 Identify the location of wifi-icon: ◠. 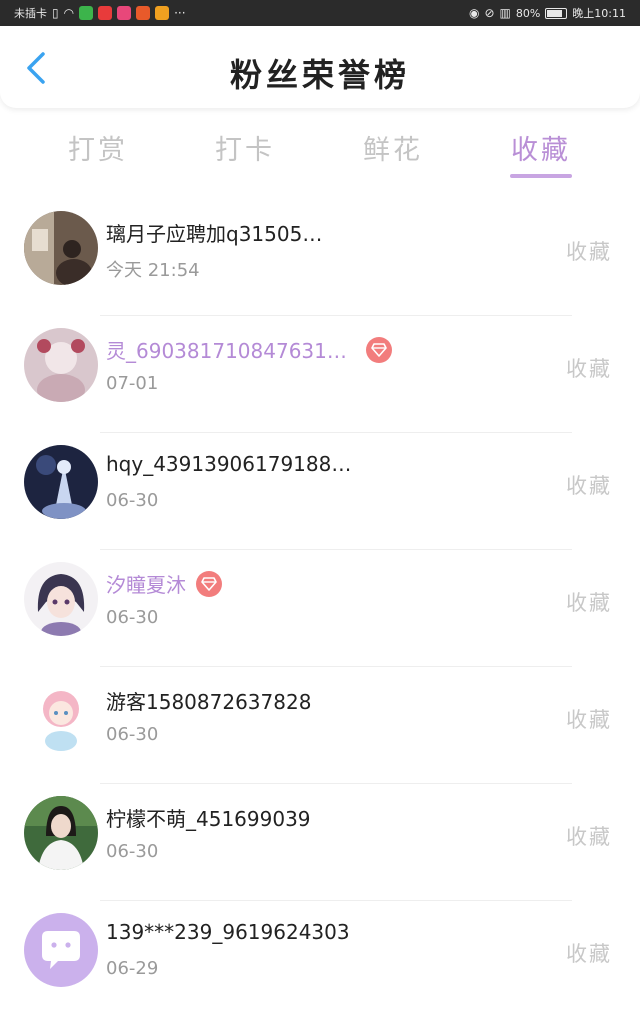
(69, 13).